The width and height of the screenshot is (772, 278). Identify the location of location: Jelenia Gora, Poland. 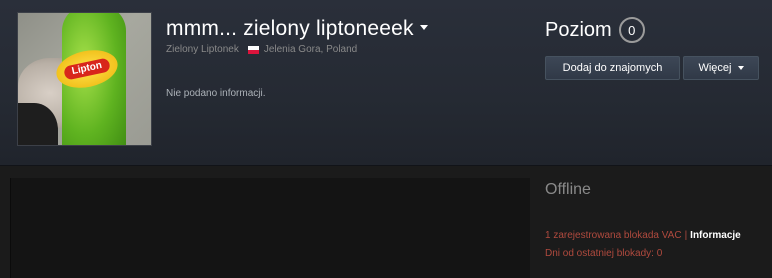
(310, 49).